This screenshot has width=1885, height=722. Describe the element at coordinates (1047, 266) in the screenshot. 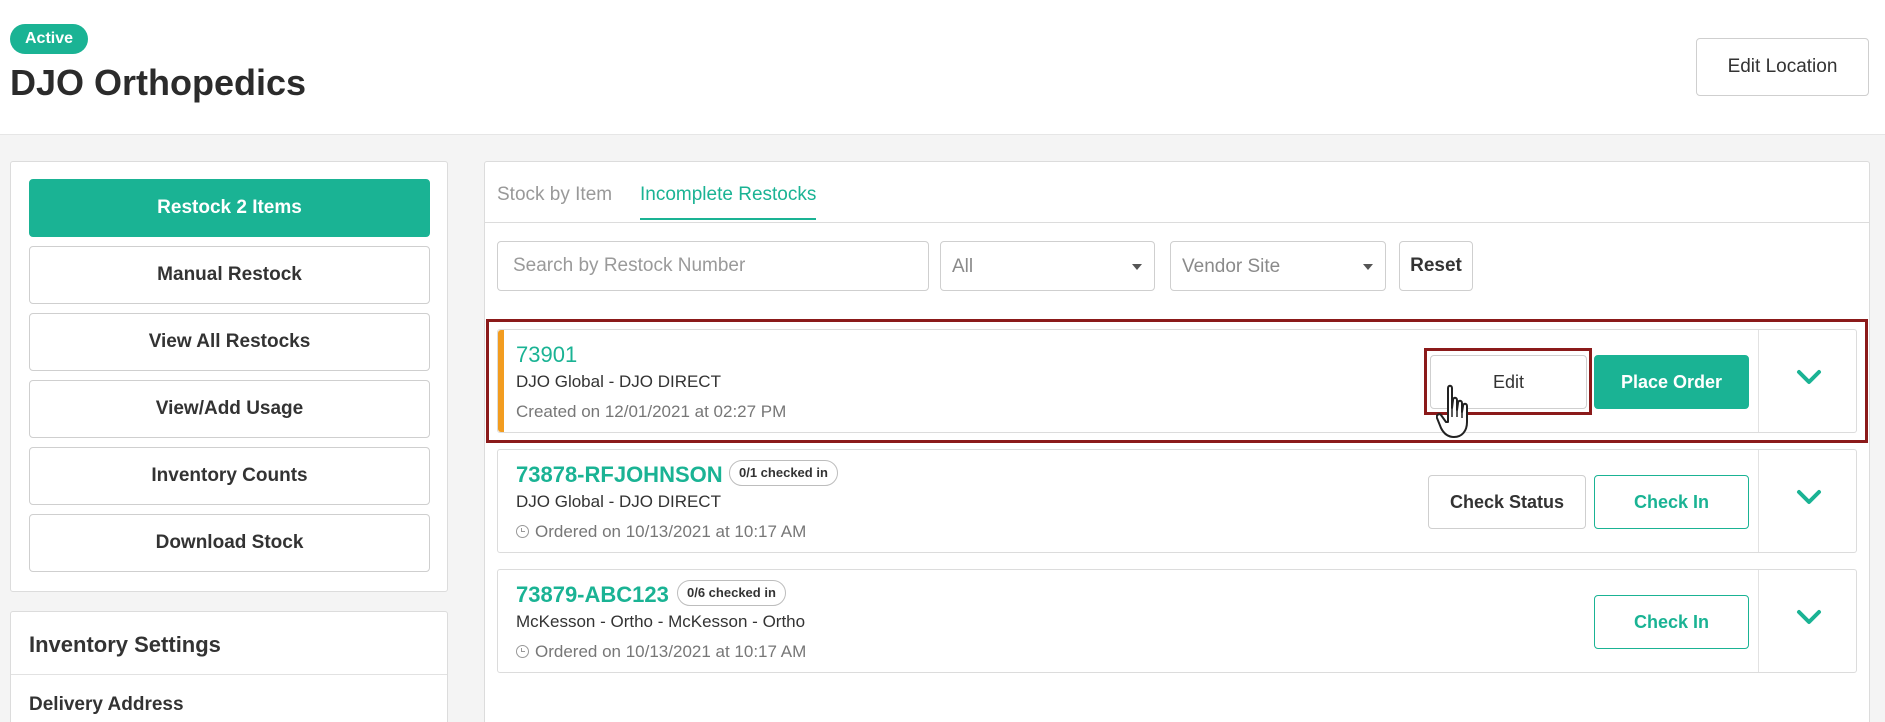

I see `status-select: All` at that location.